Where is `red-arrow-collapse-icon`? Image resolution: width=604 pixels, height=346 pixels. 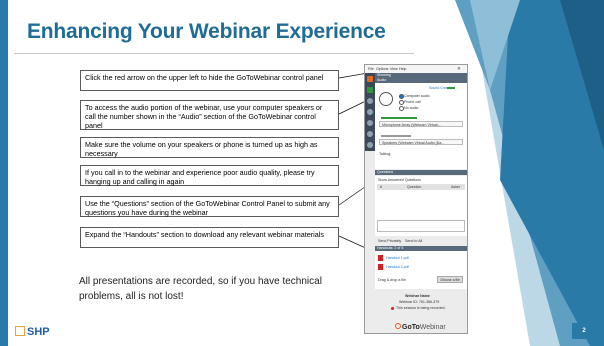 red-arrow-collapse-icon is located at coordinates (370, 79).